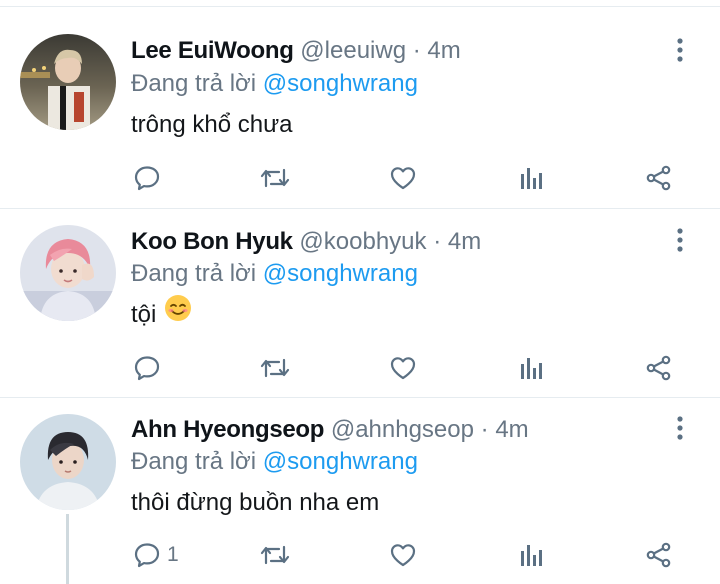 The width and height of the screenshot is (720, 584). Describe the element at coordinates (362, 241) in the screenshot. I see `user-handle: @koobhyuk` at that location.